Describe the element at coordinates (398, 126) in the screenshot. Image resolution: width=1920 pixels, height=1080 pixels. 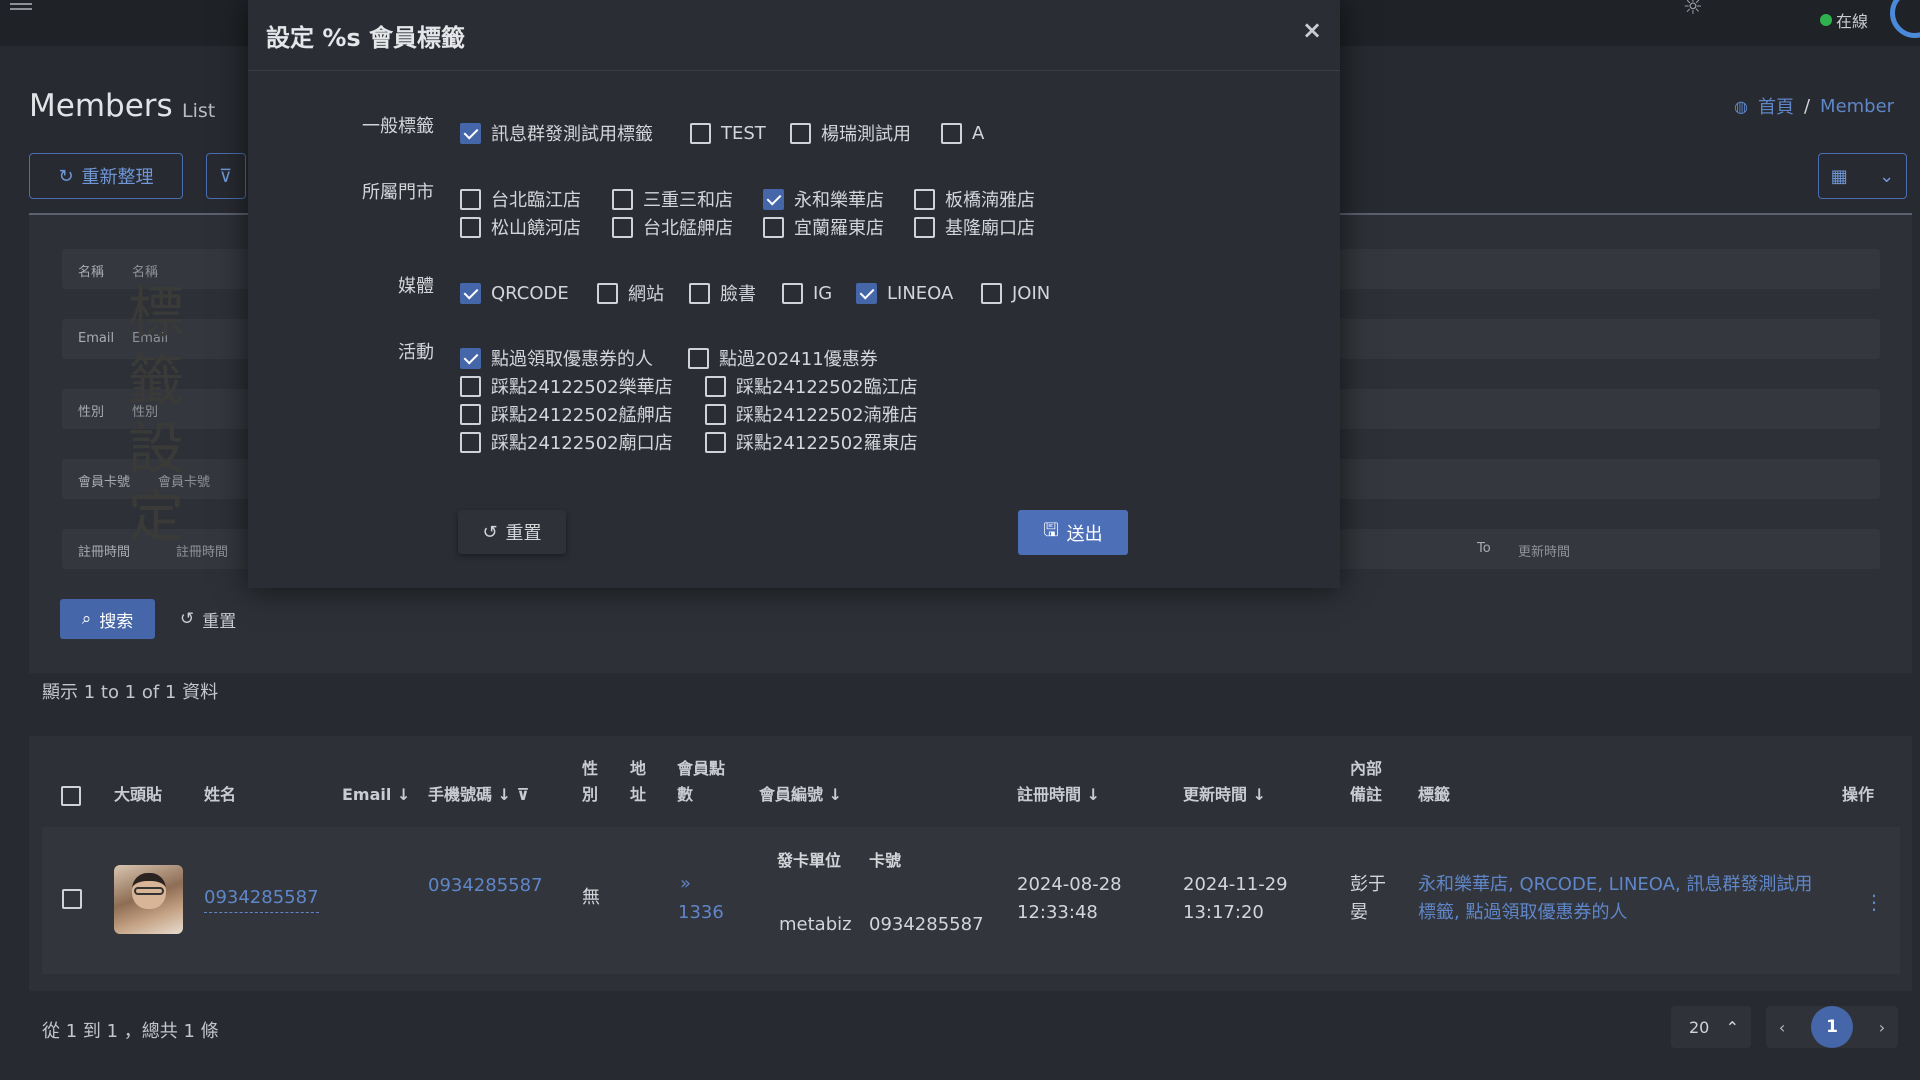
I see `group-label-general: 一般標籤` at that location.